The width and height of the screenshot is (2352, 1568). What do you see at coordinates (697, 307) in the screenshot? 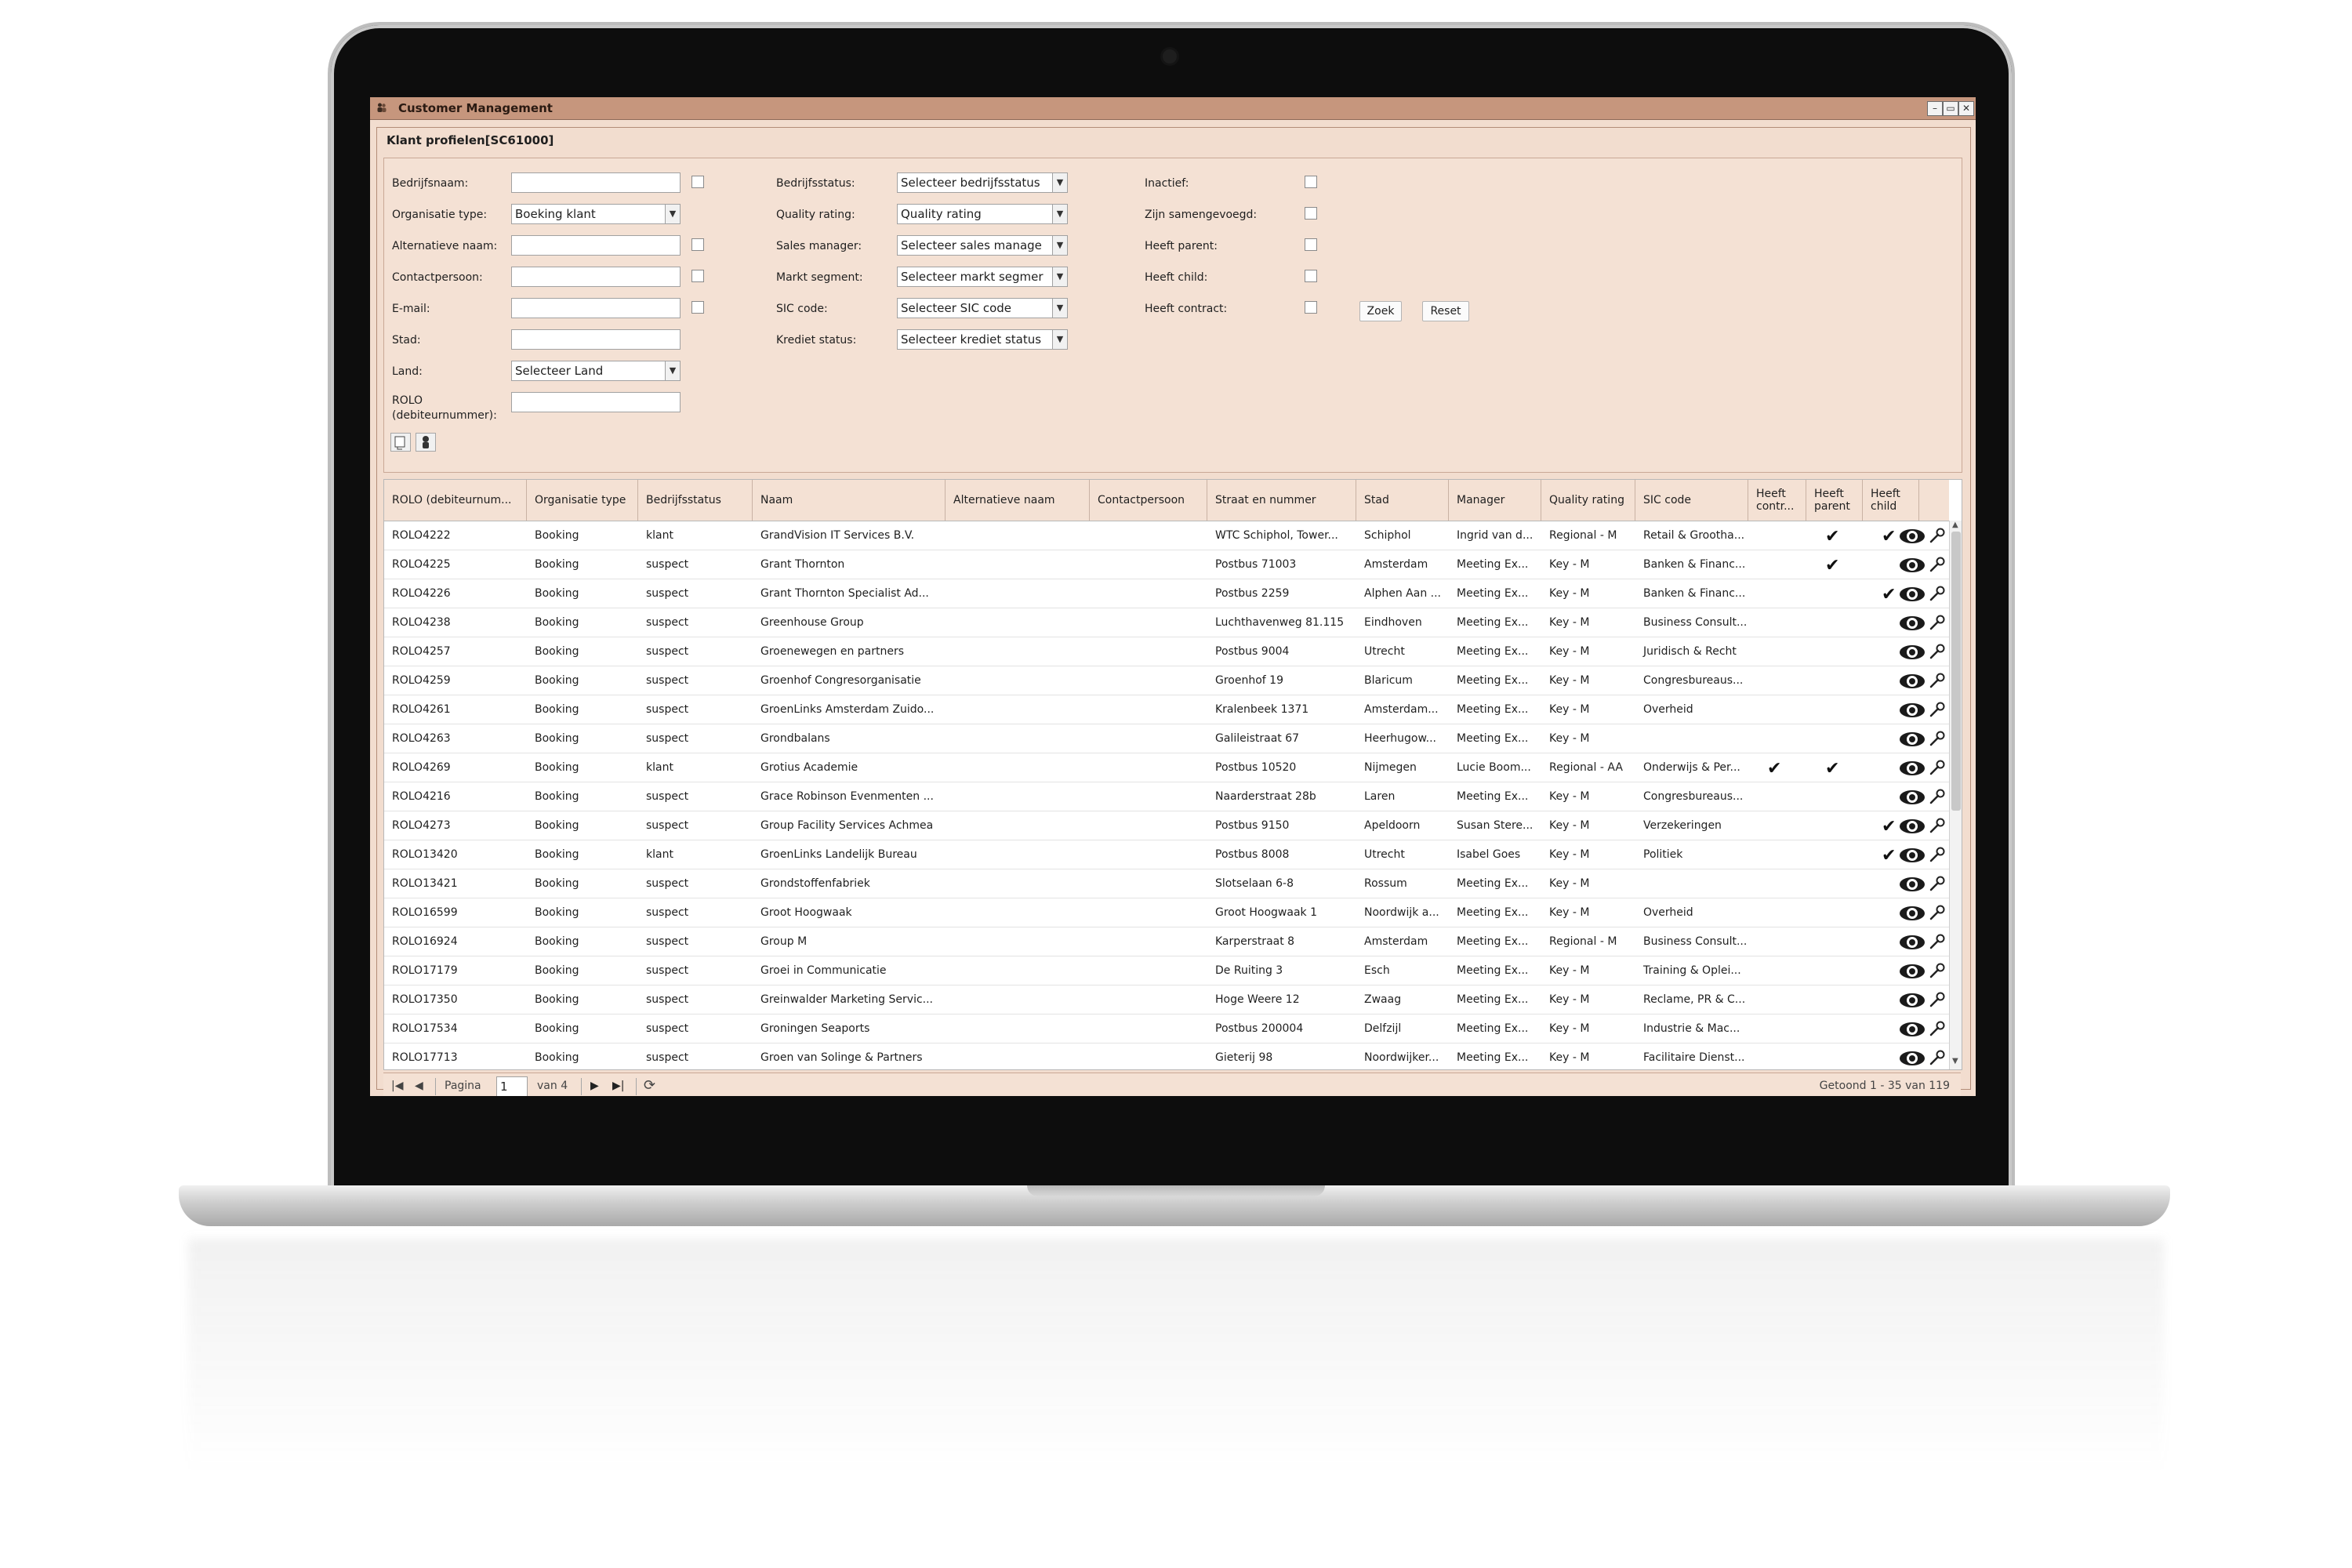
I see `email-checkbox` at bounding box center [697, 307].